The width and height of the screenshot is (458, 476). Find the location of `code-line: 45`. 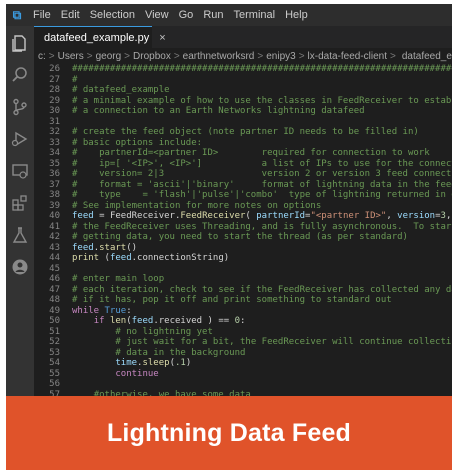

code-line: 45 is located at coordinates (243, 269).